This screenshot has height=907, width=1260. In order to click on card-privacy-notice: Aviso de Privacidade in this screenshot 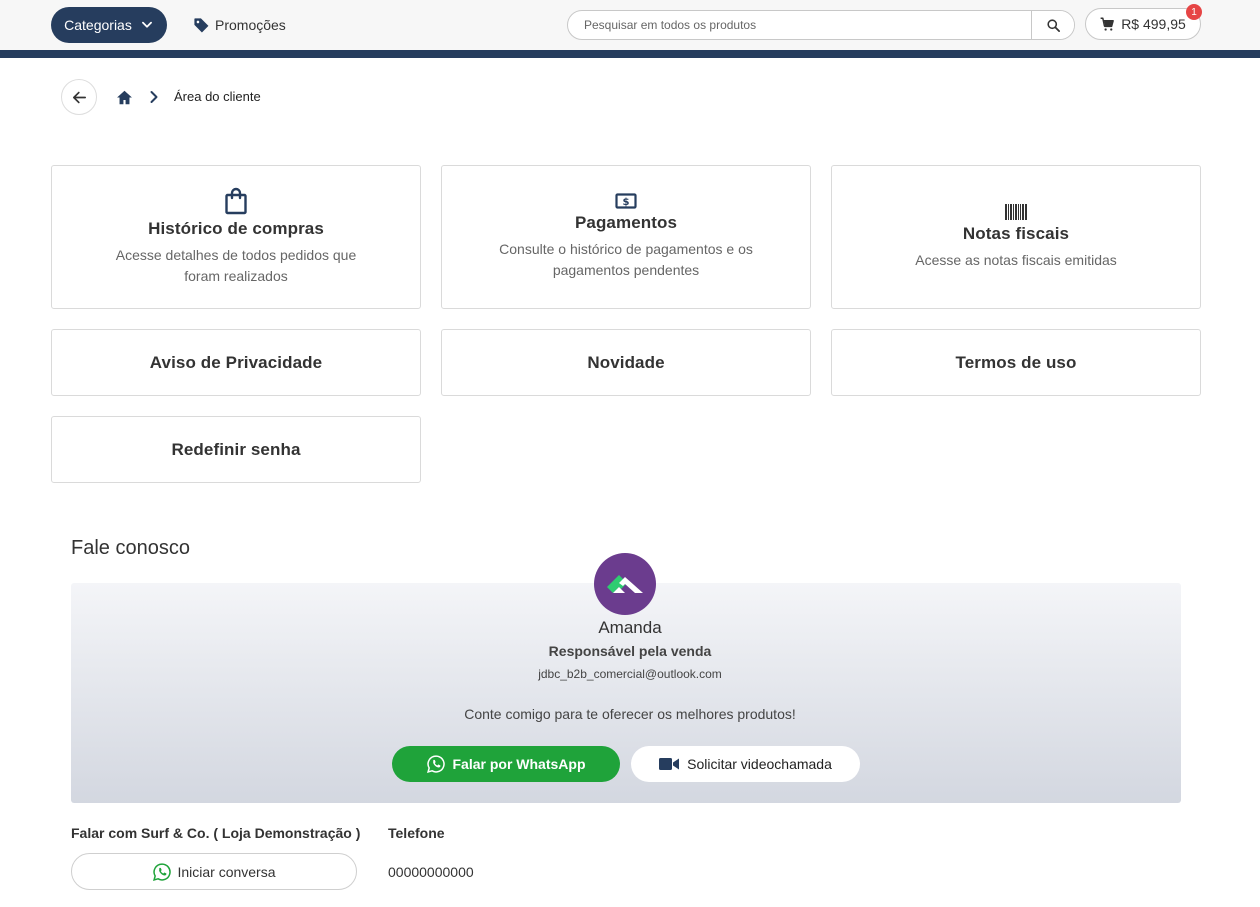, I will do `click(236, 362)`.